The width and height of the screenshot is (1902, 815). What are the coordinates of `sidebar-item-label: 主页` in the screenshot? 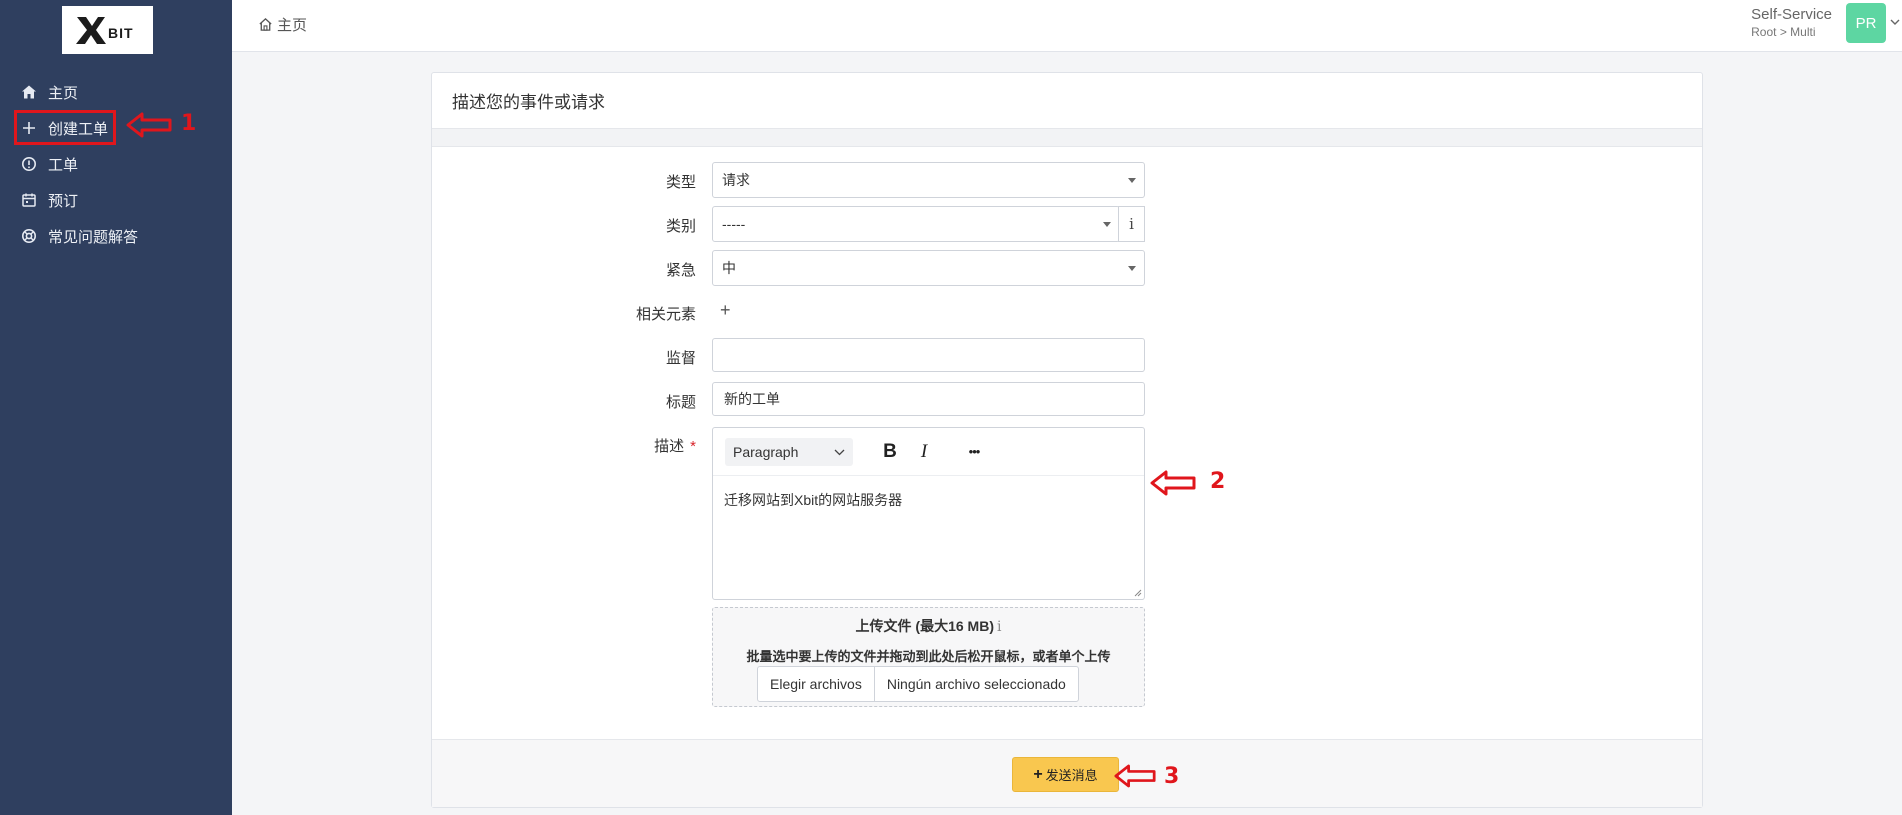 It's located at (63, 93).